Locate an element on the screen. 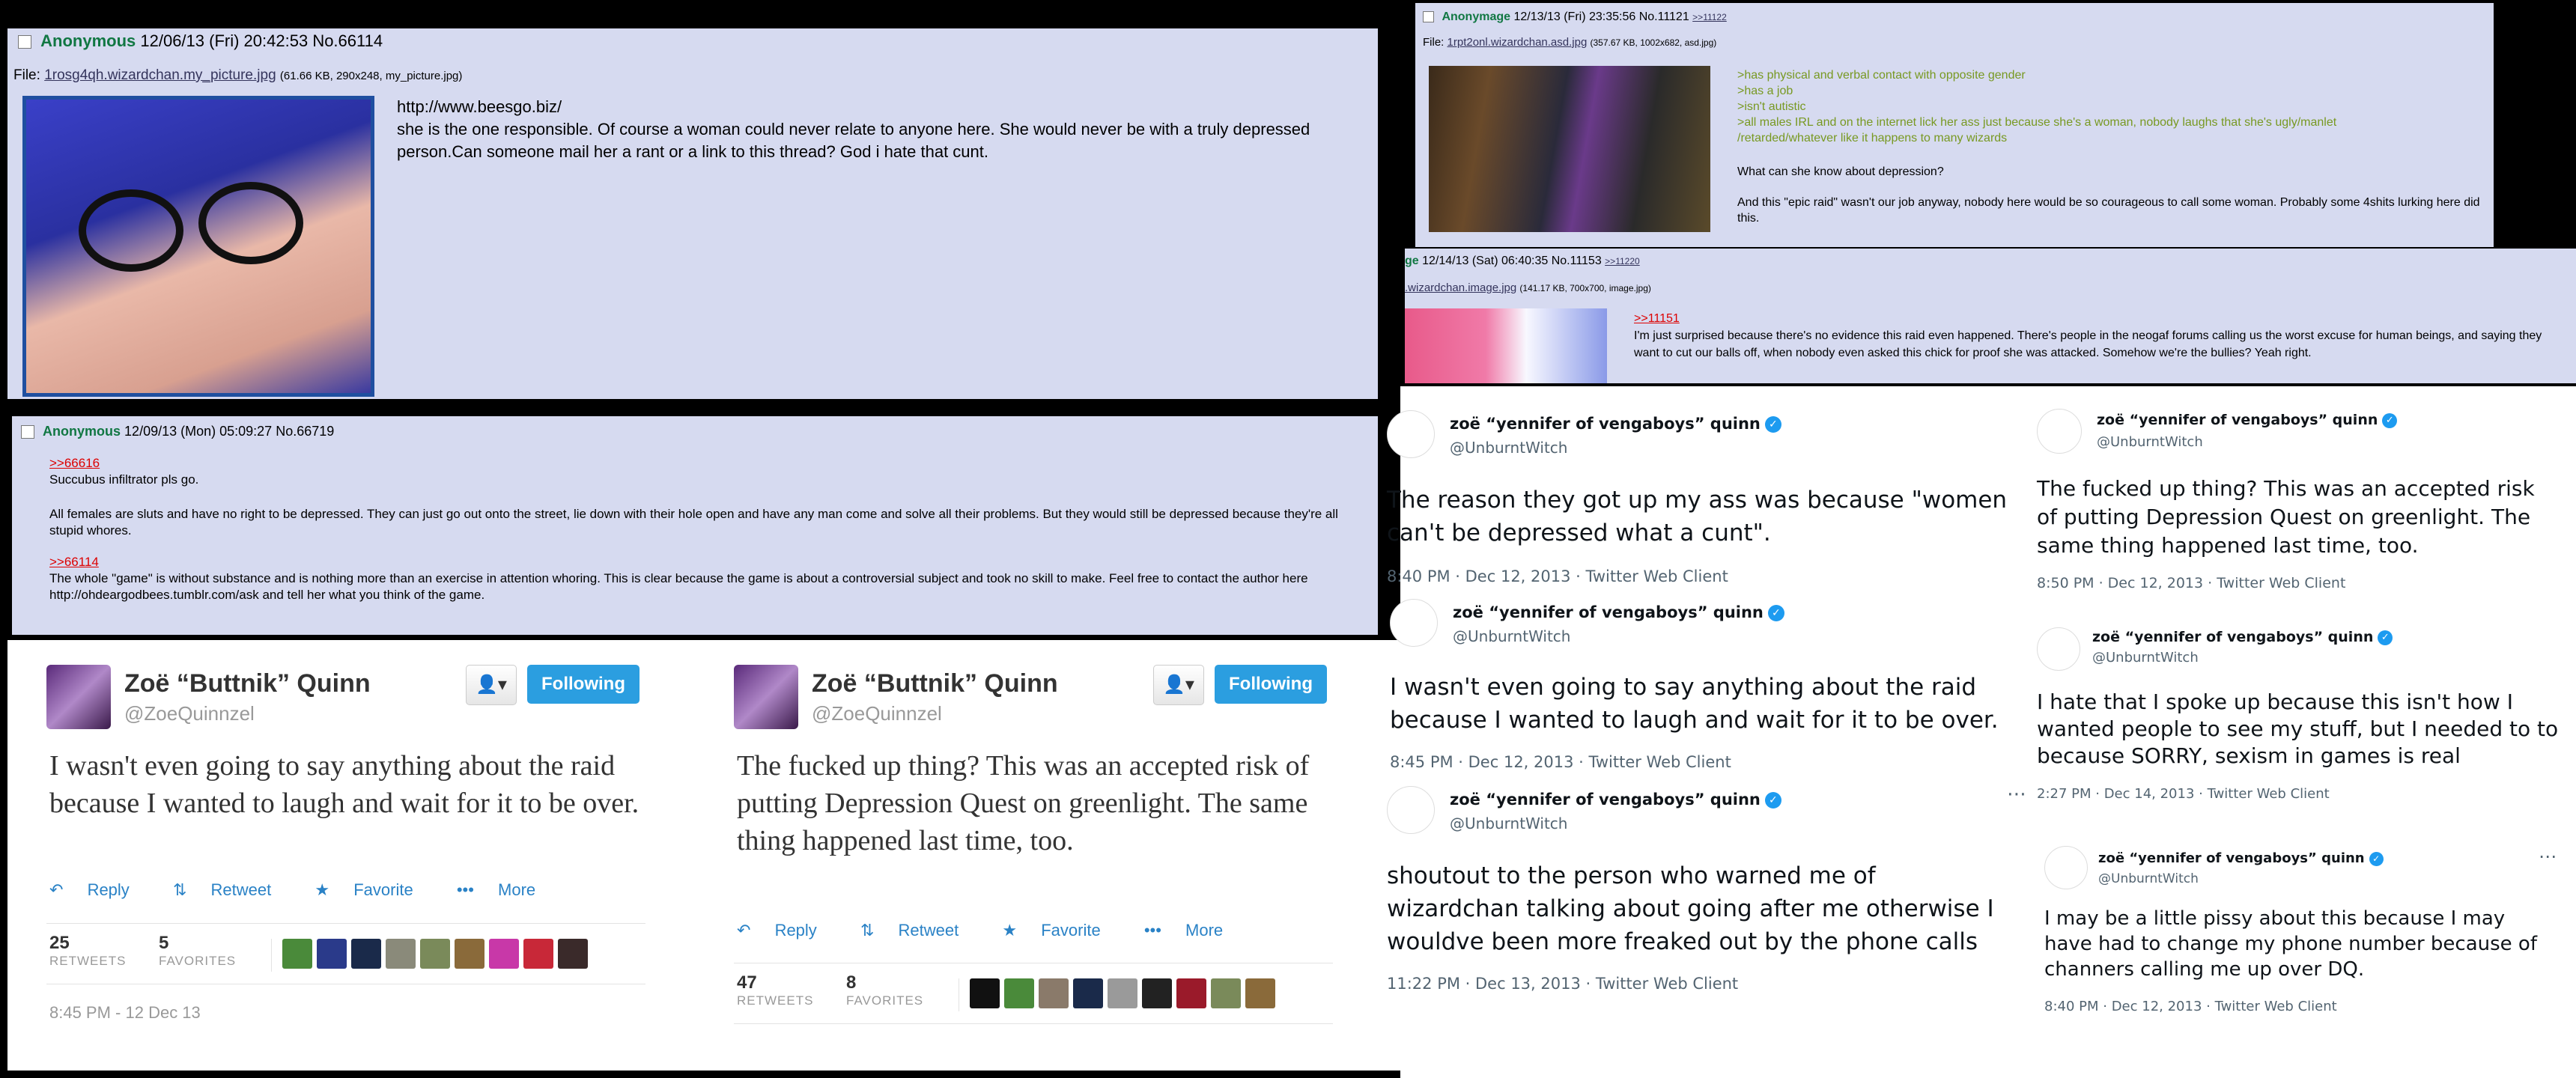 The width and height of the screenshot is (2576, 1078). tweet-stats: 47 RETWEETS 8 FAVORITES is located at coordinates (1033, 993).